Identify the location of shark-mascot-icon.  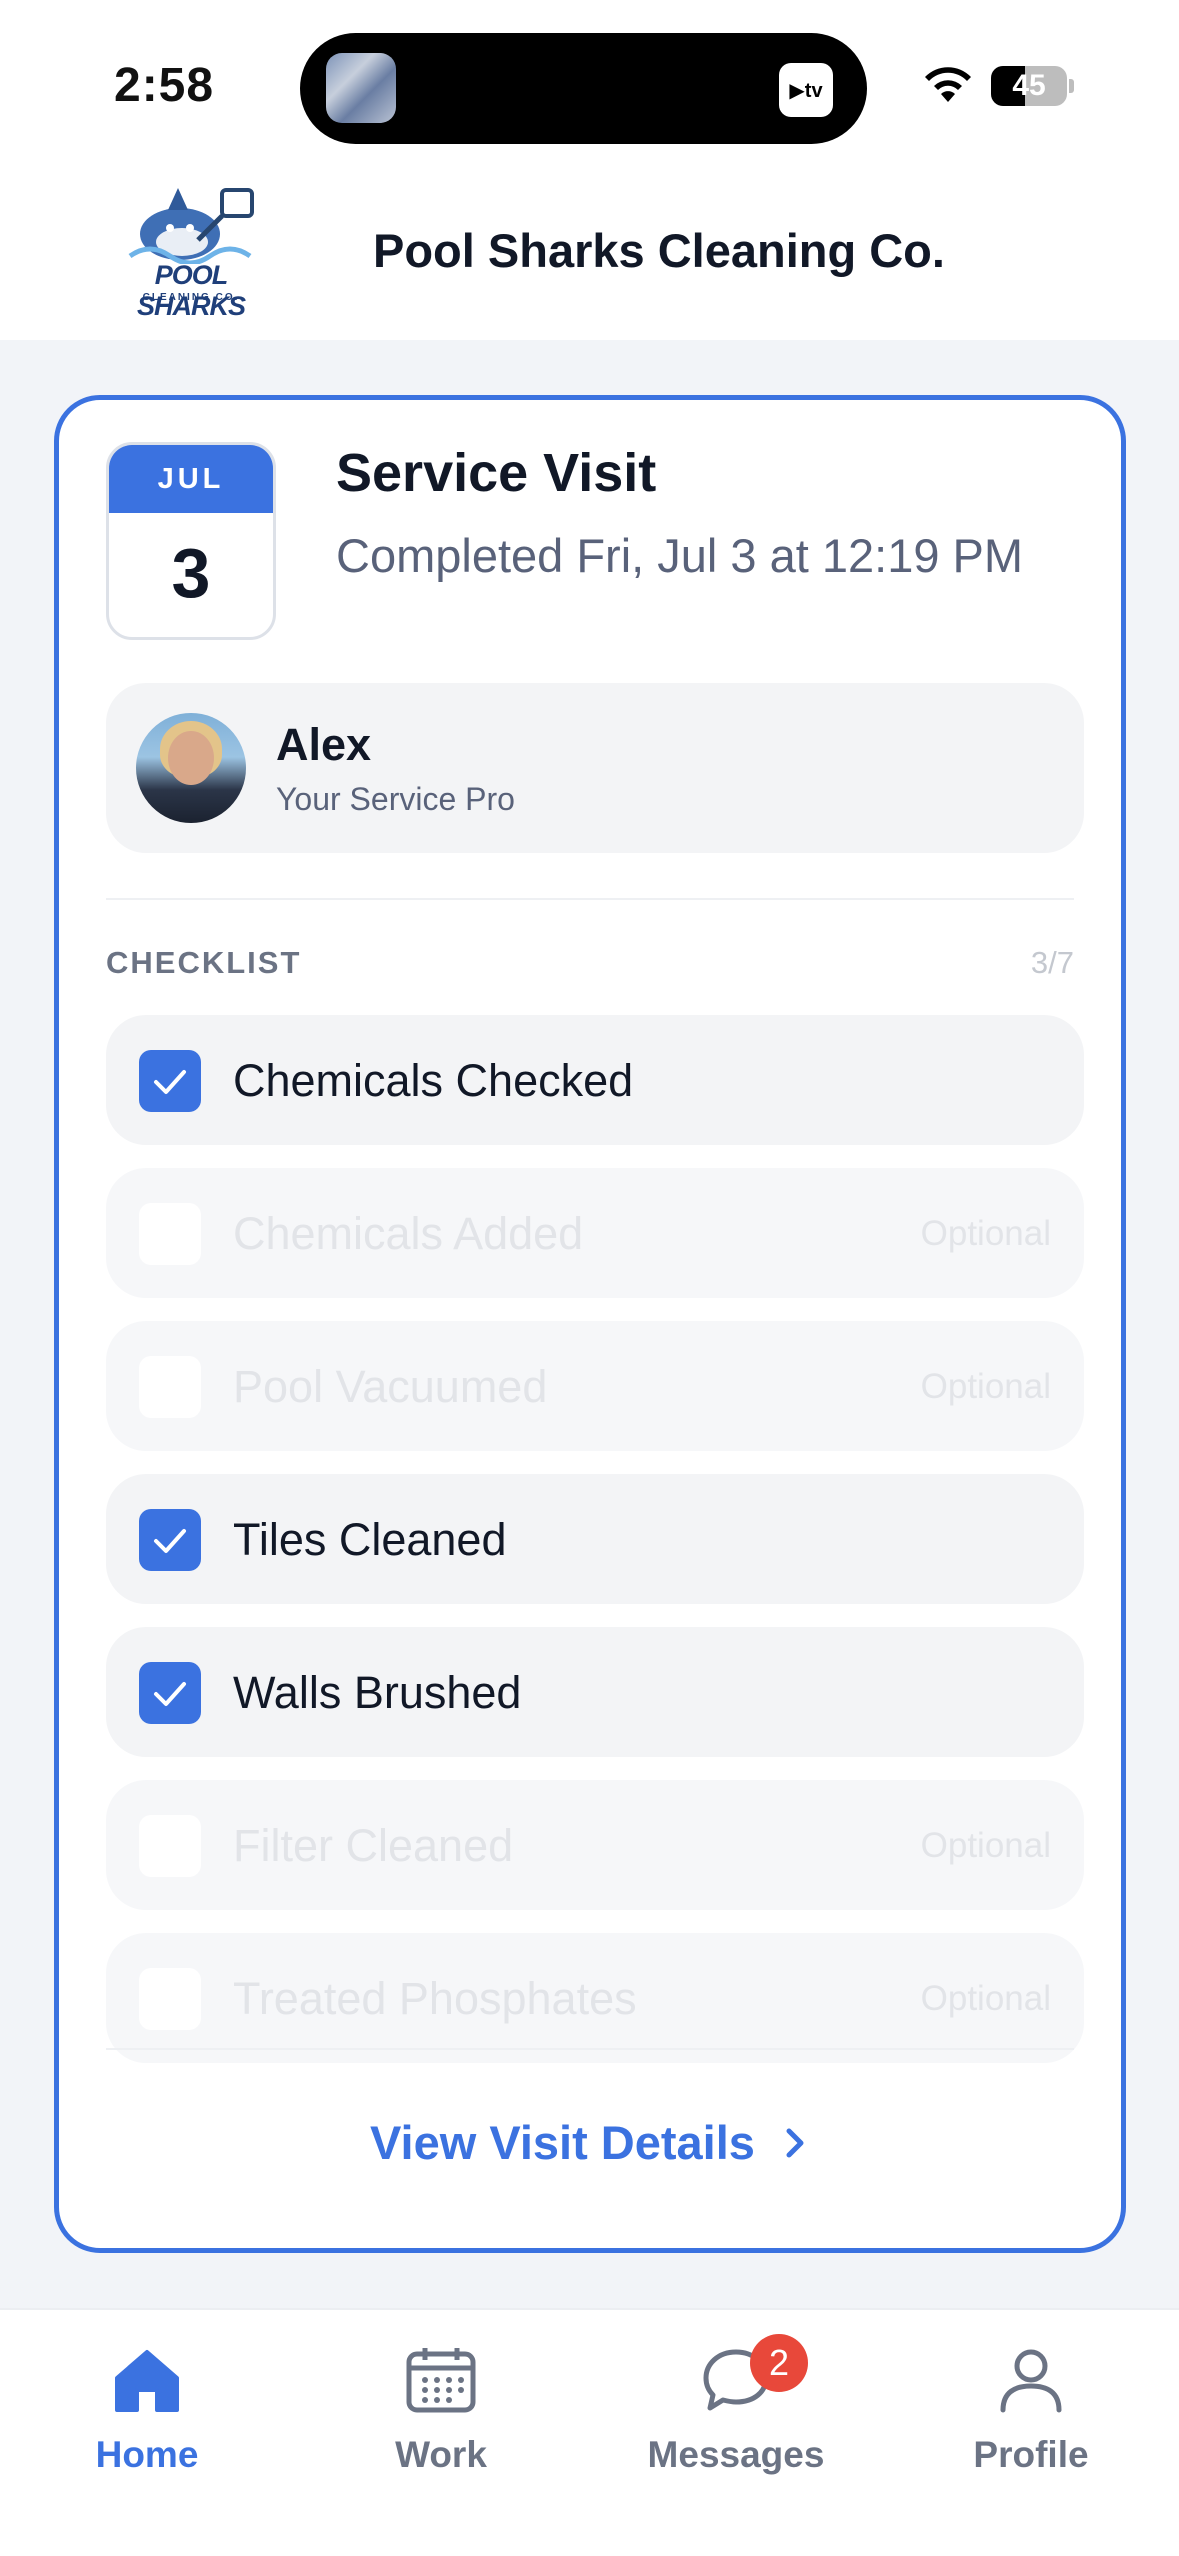
(191, 227).